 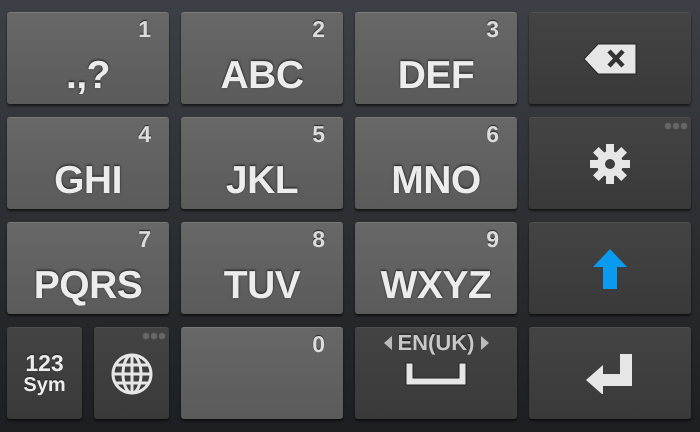 What do you see at coordinates (492, 134) in the screenshot?
I see `key-digit: 6` at bounding box center [492, 134].